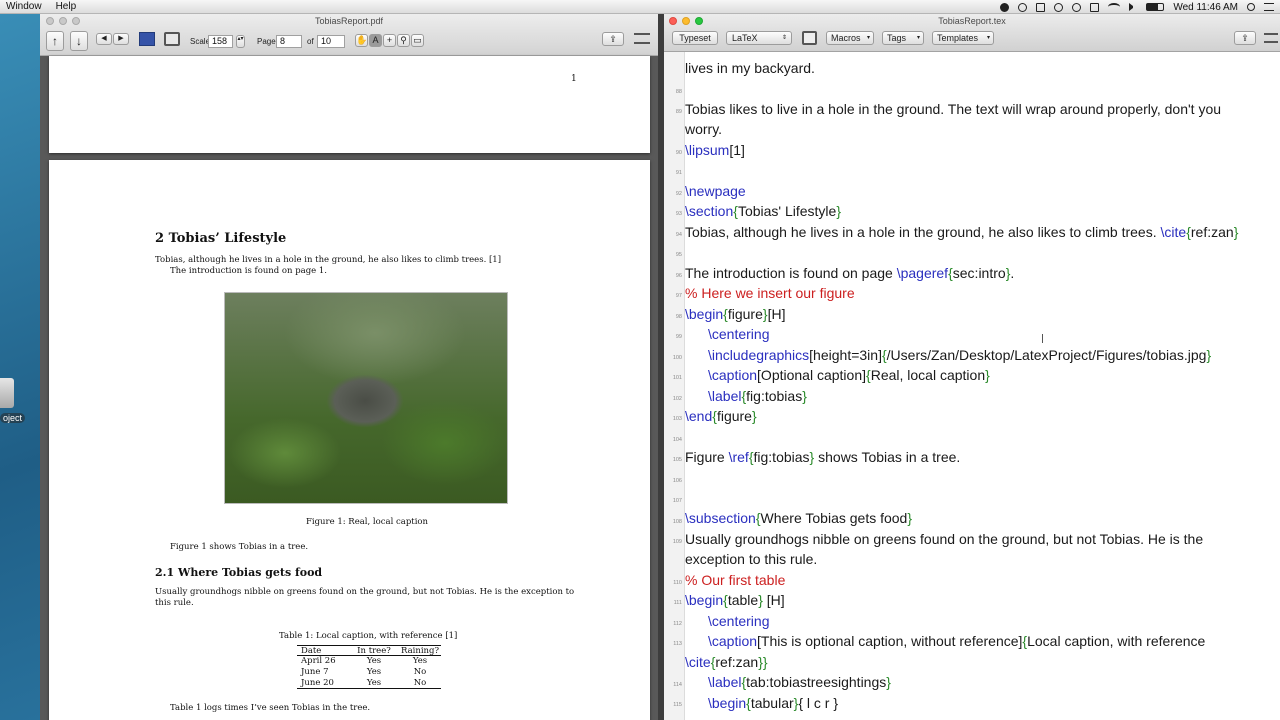 The image size is (1280, 720). I want to click on table-cell: April 26, so click(318, 661).